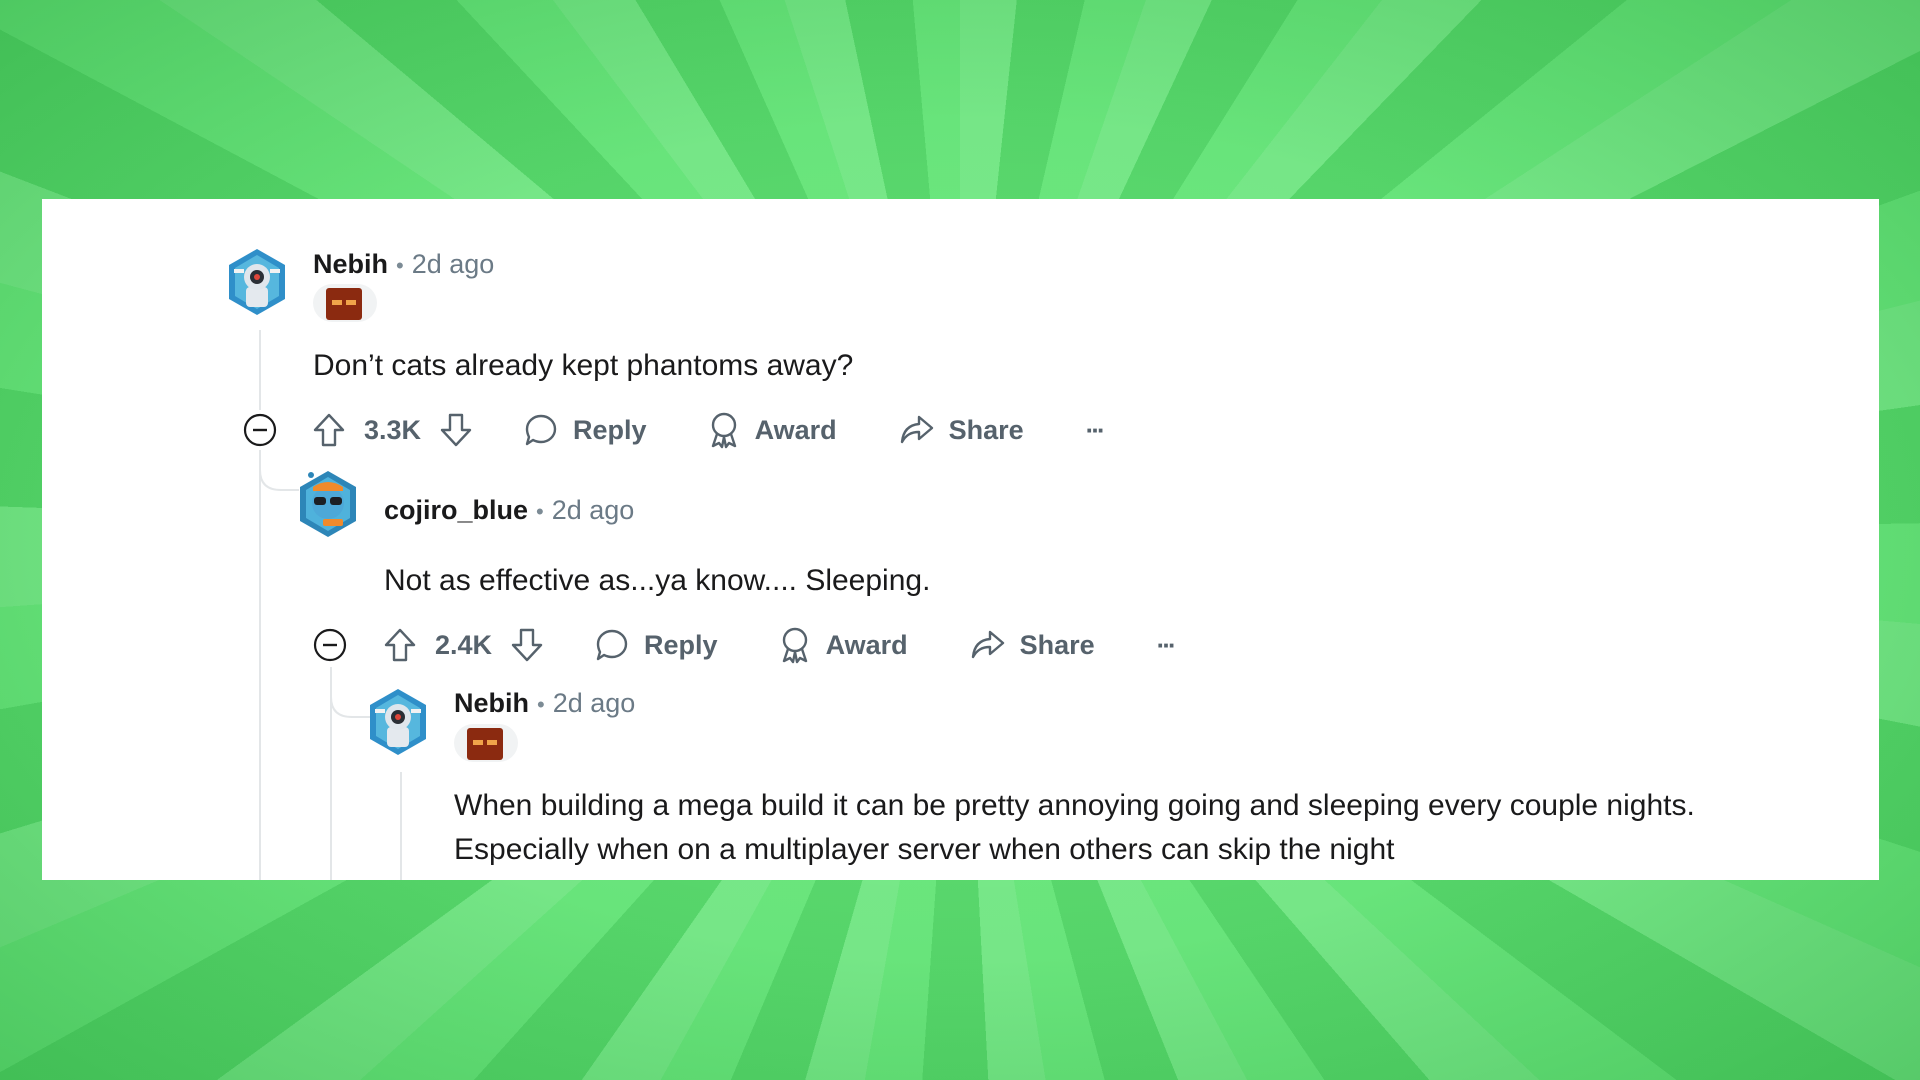  Describe the element at coordinates (456, 510) in the screenshot. I see `username: cojiro_blue` at that location.